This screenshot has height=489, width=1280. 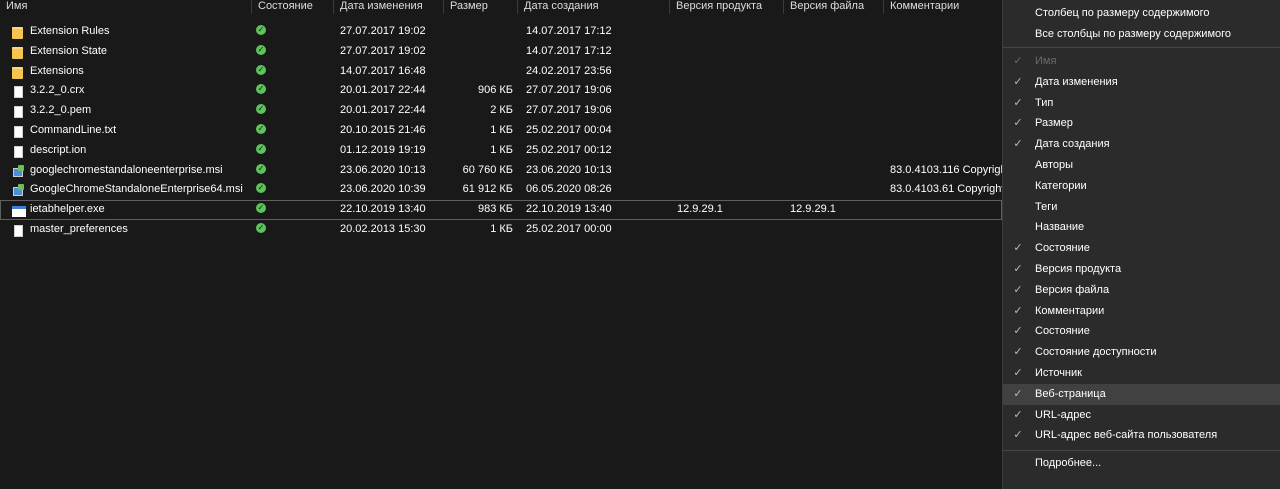 What do you see at coordinates (1060, 227) in the screenshot?
I see `menu-item-label: Название` at bounding box center [1060, 227].